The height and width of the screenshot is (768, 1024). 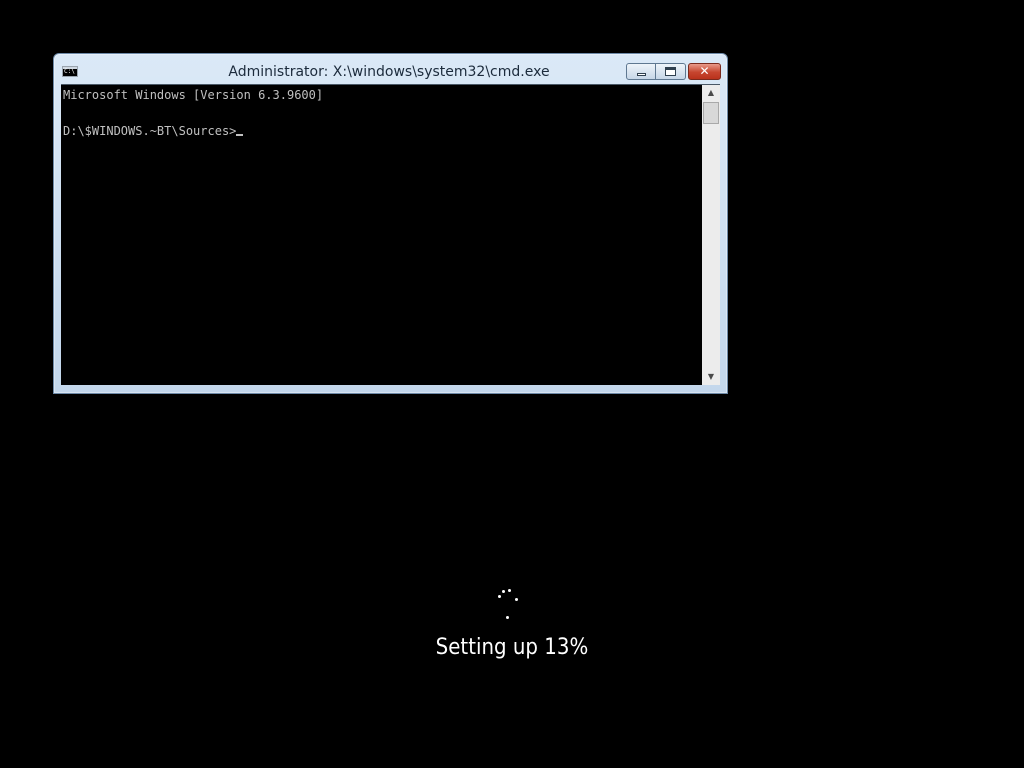 What do you see at coordinates (508, 604) in the screenshot?
I see `loading-dots-icon` at bounding box center [508, 604].